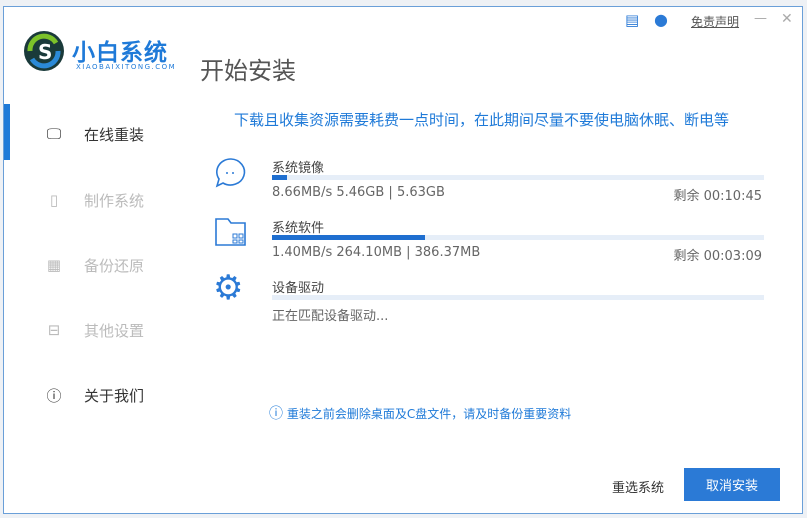 The width and height of the screenshot is (807, 518). I want to click on svg-text: S, so click(45, 52).